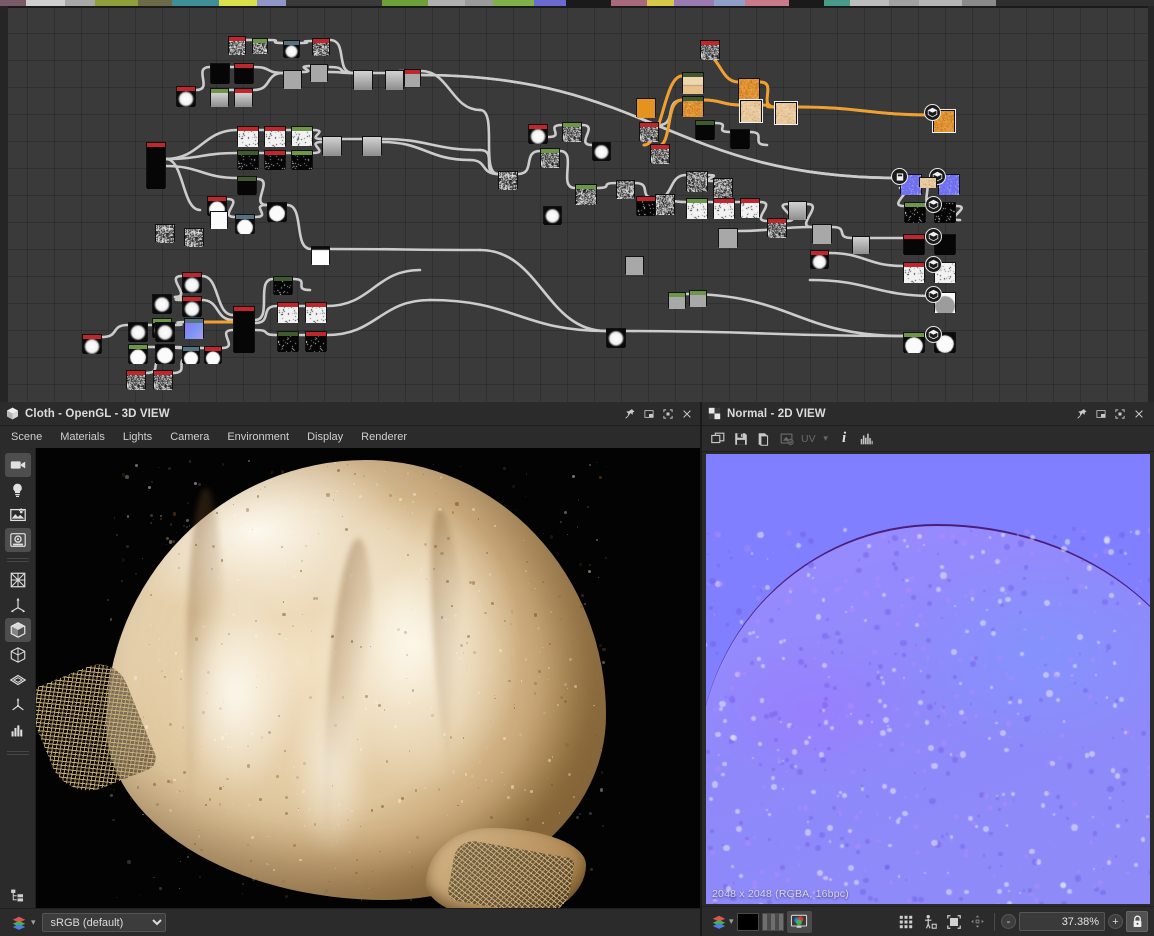 The image size is (1154, 936). Describe the element at coordinates (1137, 921) in the screenshot. I see `lock-icon` at that location.